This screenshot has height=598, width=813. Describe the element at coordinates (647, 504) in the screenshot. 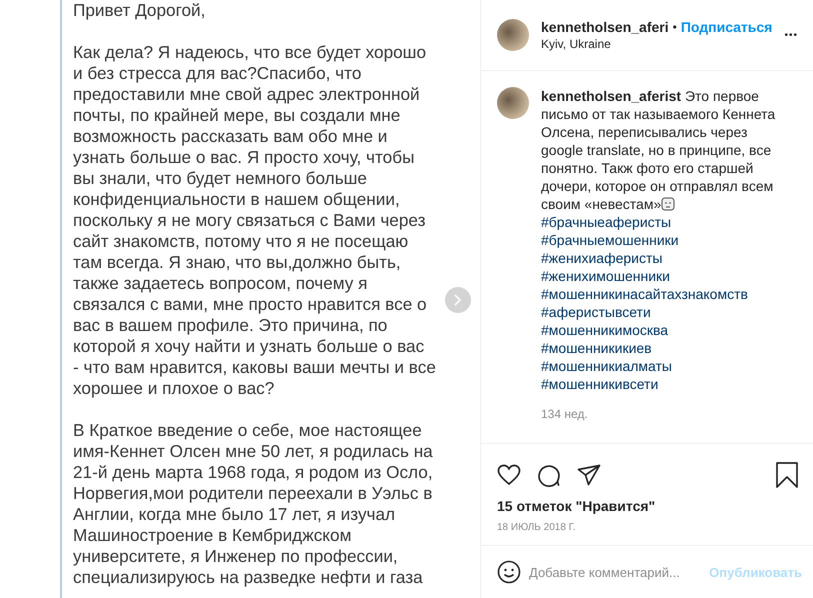

I see `likes-count: 15 отметок "Нравится"` at that location.